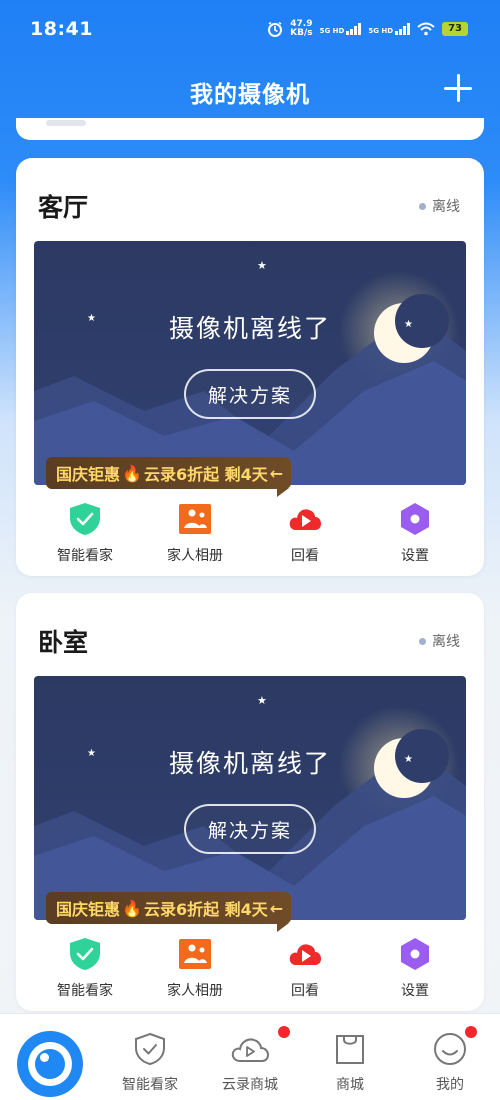  I want to click on sim2-signal: 5G HD, so click(389, 29).